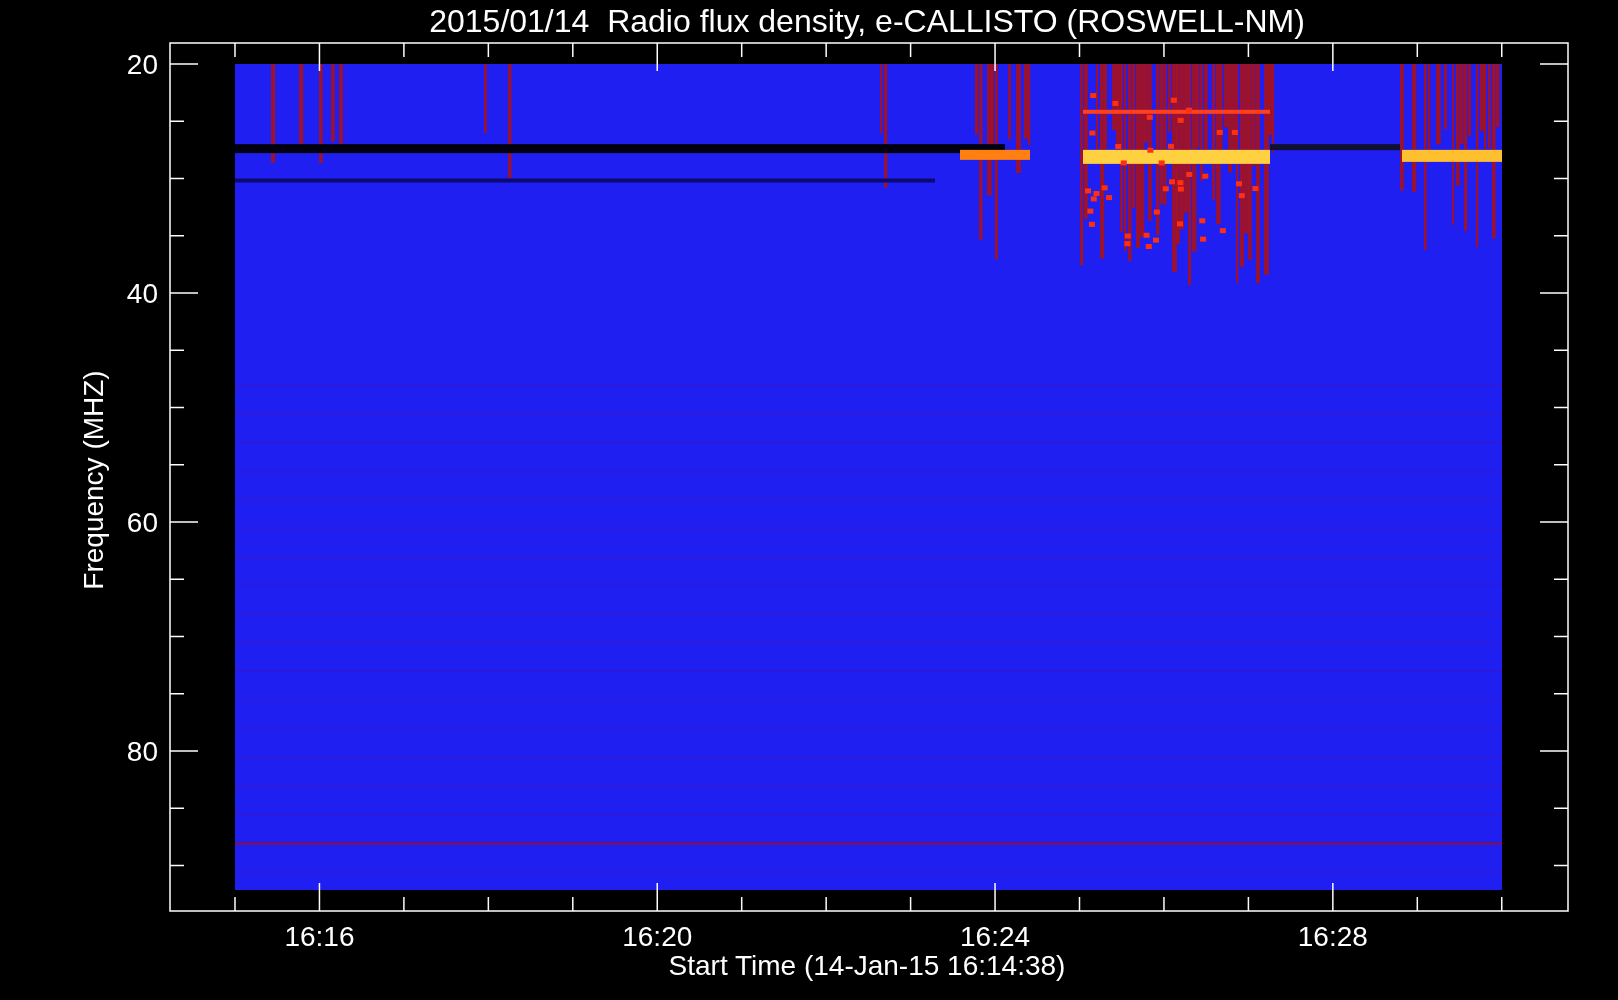 The width and height of the screenshot is (1618, 1000). Describe the element at coordinates (867, 965) in the screenshot. I see `x-axis-label: Start Time (14-Jan-15 16:14:38)` at that location.